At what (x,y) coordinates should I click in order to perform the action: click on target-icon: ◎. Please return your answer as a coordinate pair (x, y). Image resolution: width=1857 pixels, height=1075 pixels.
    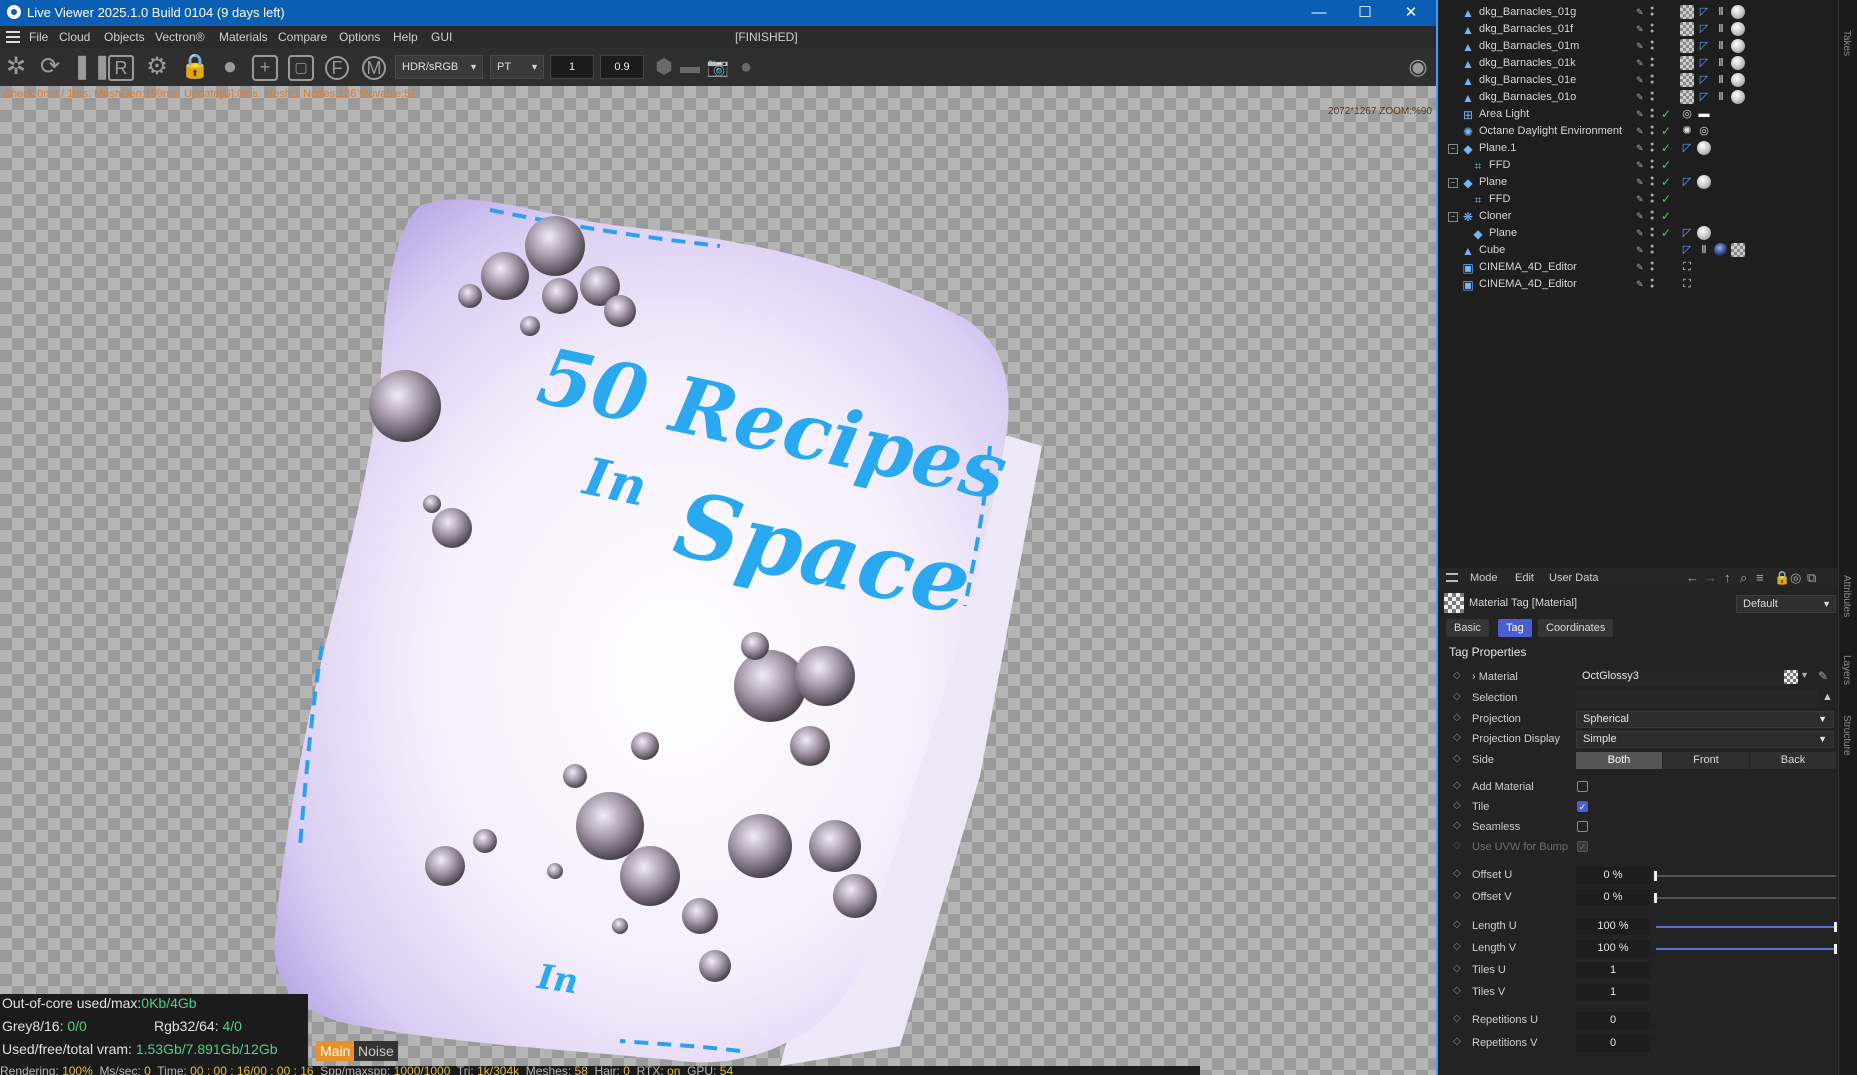
    Looking at the image, I should click on (1795, 578).